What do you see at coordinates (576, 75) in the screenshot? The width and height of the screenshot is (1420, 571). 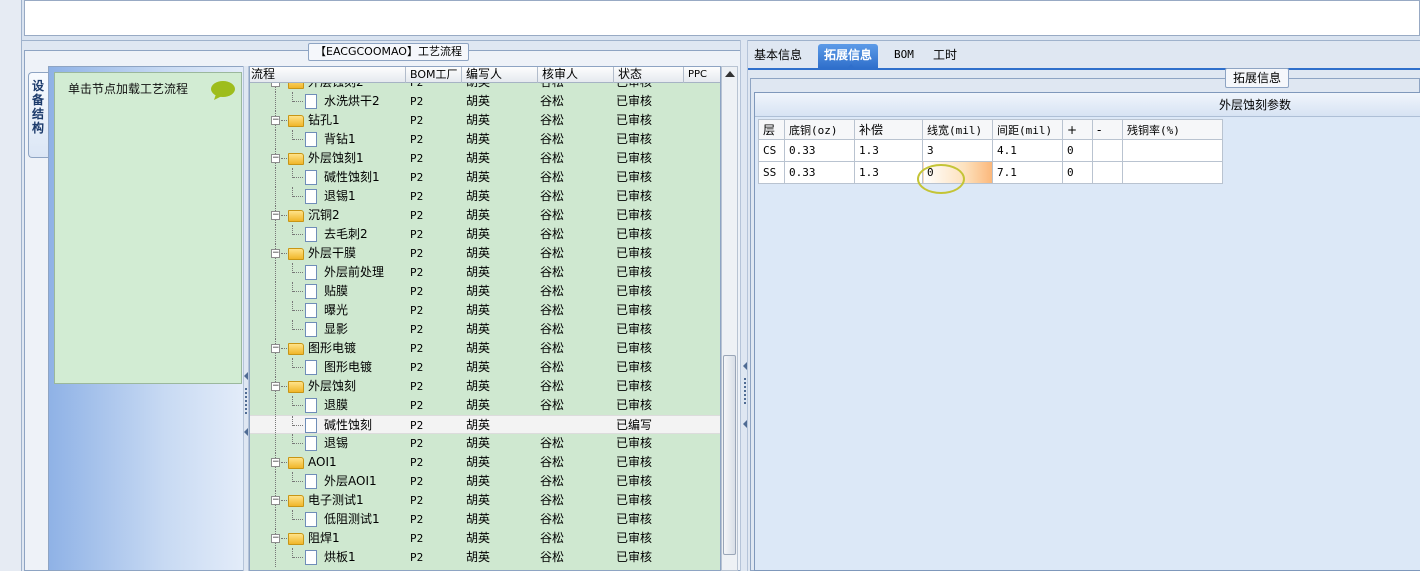 I see `column-header-reviewer: 核审人` at bounding box center [576, 75].